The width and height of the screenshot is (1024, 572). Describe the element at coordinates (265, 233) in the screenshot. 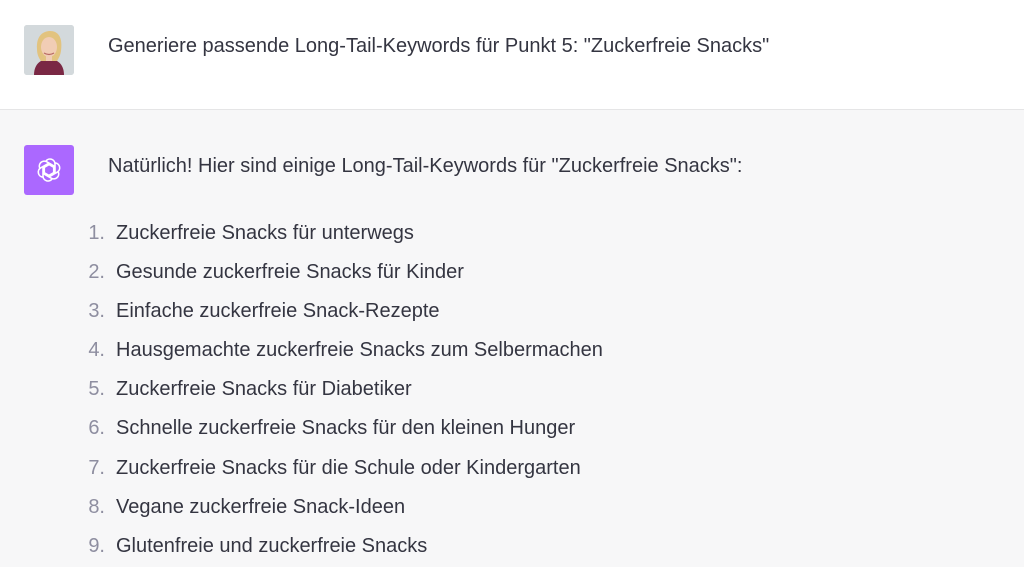

I see `list-item-text: Zuckerfreie Snacks für unterwegs` at that location.